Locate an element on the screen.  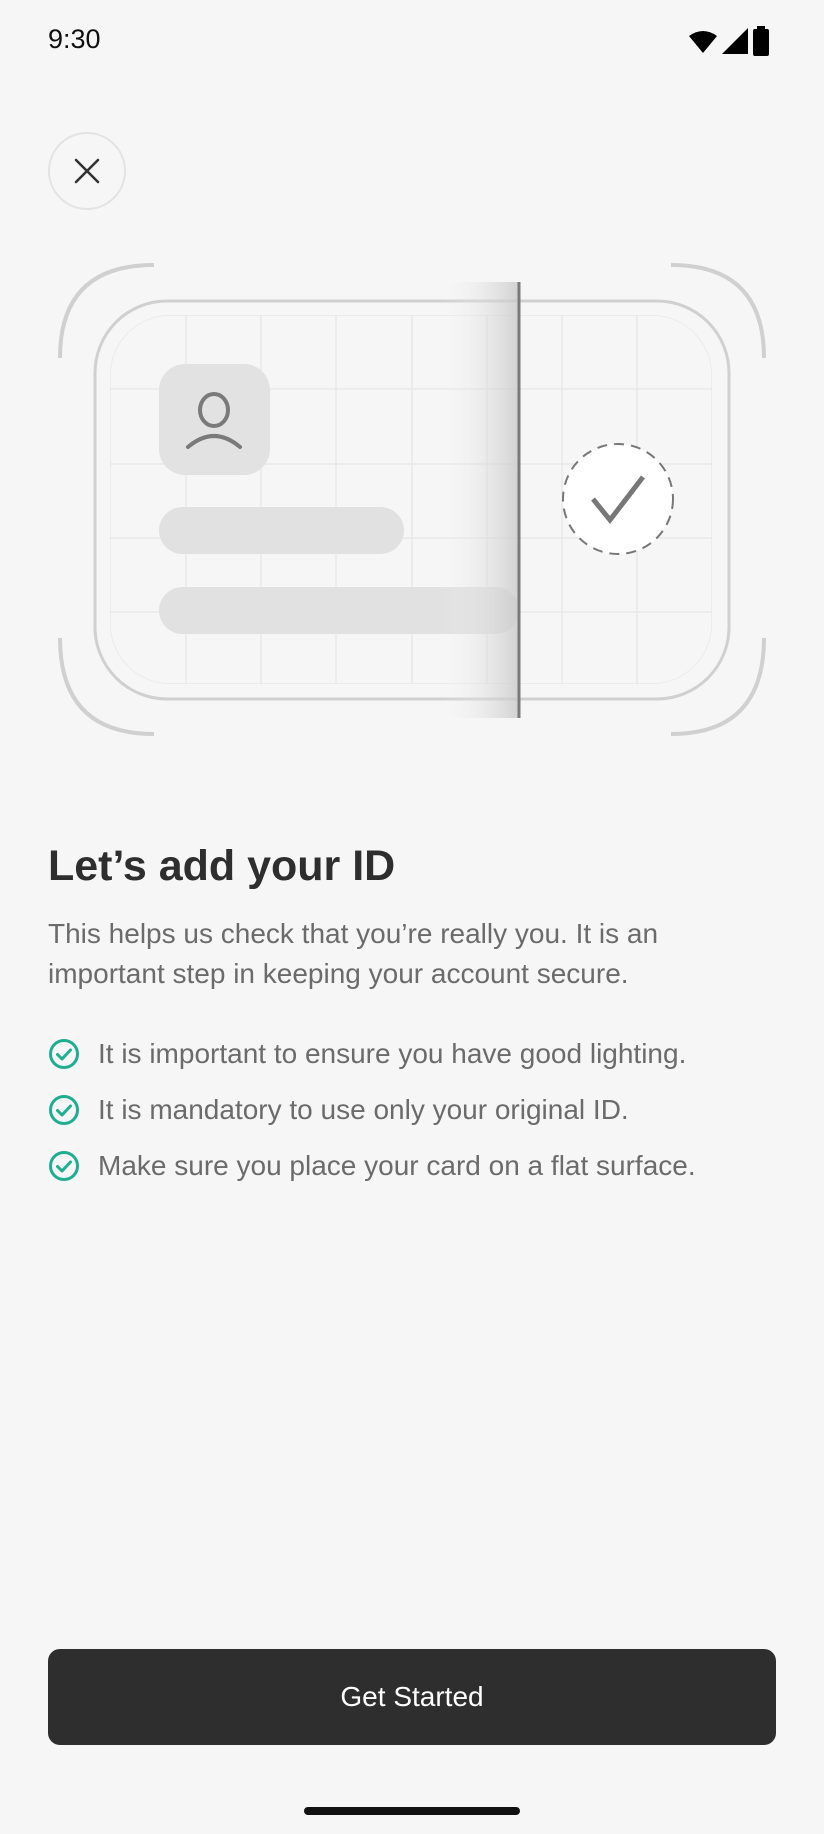
wifi-icon is located at coordinates (703, 42).